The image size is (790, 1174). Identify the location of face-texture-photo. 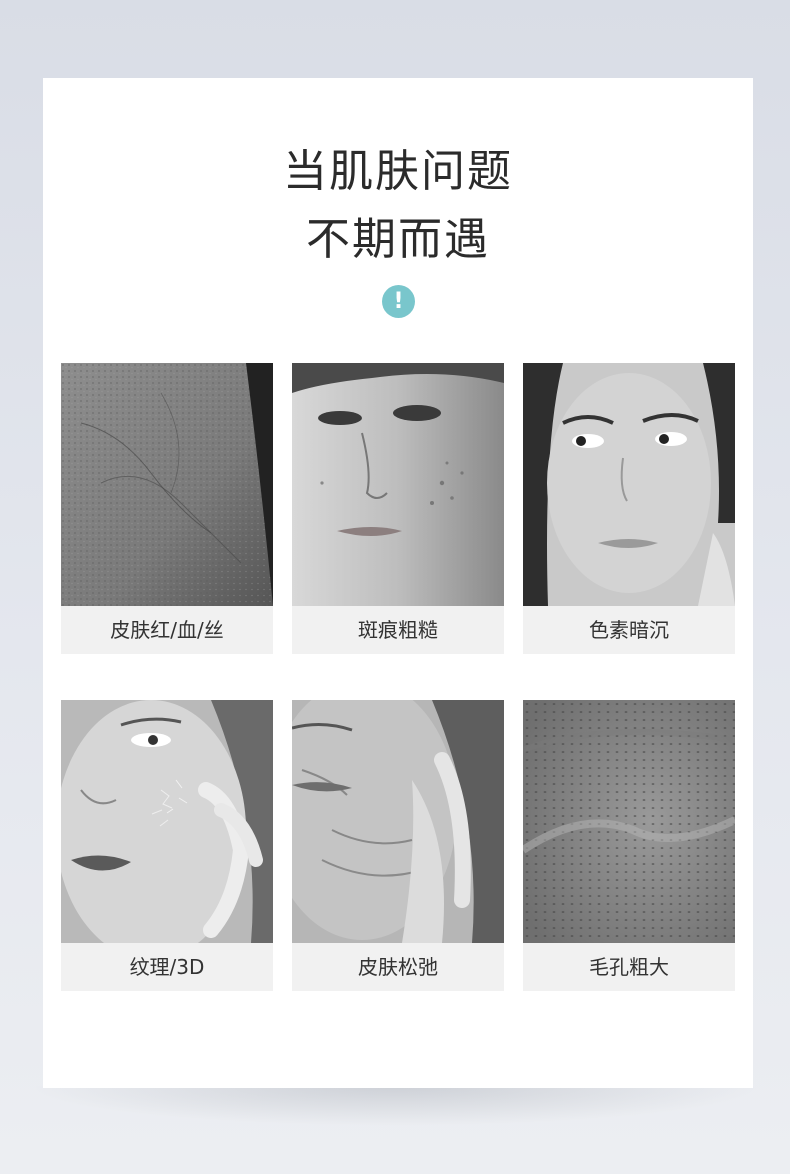
(167, 821).